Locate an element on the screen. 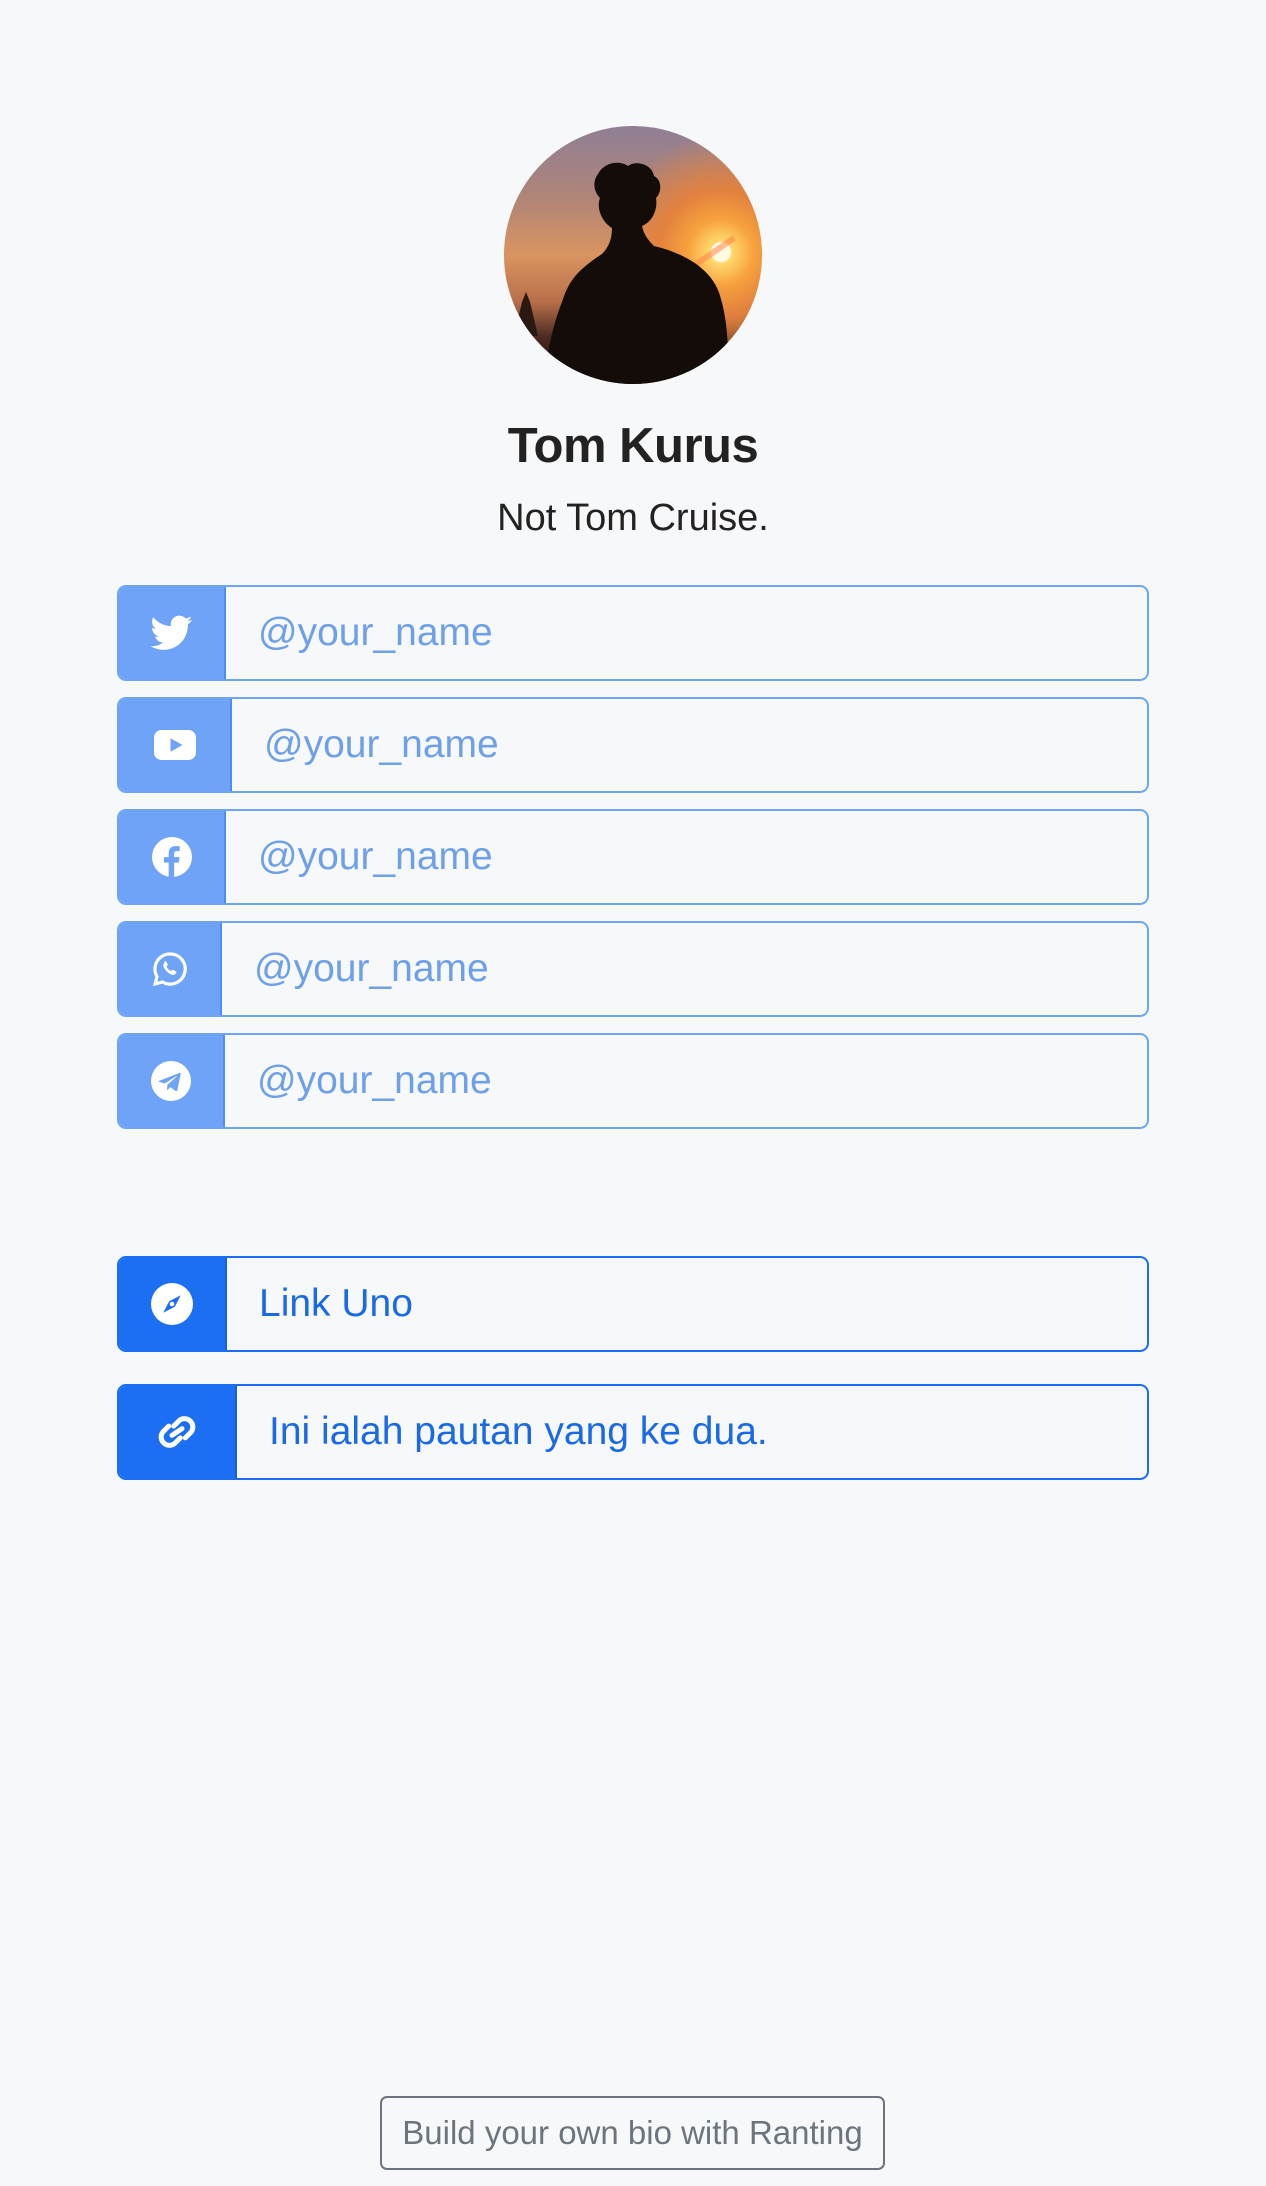  social-link-twitter: @your_name is located at coordinates (633, 633).